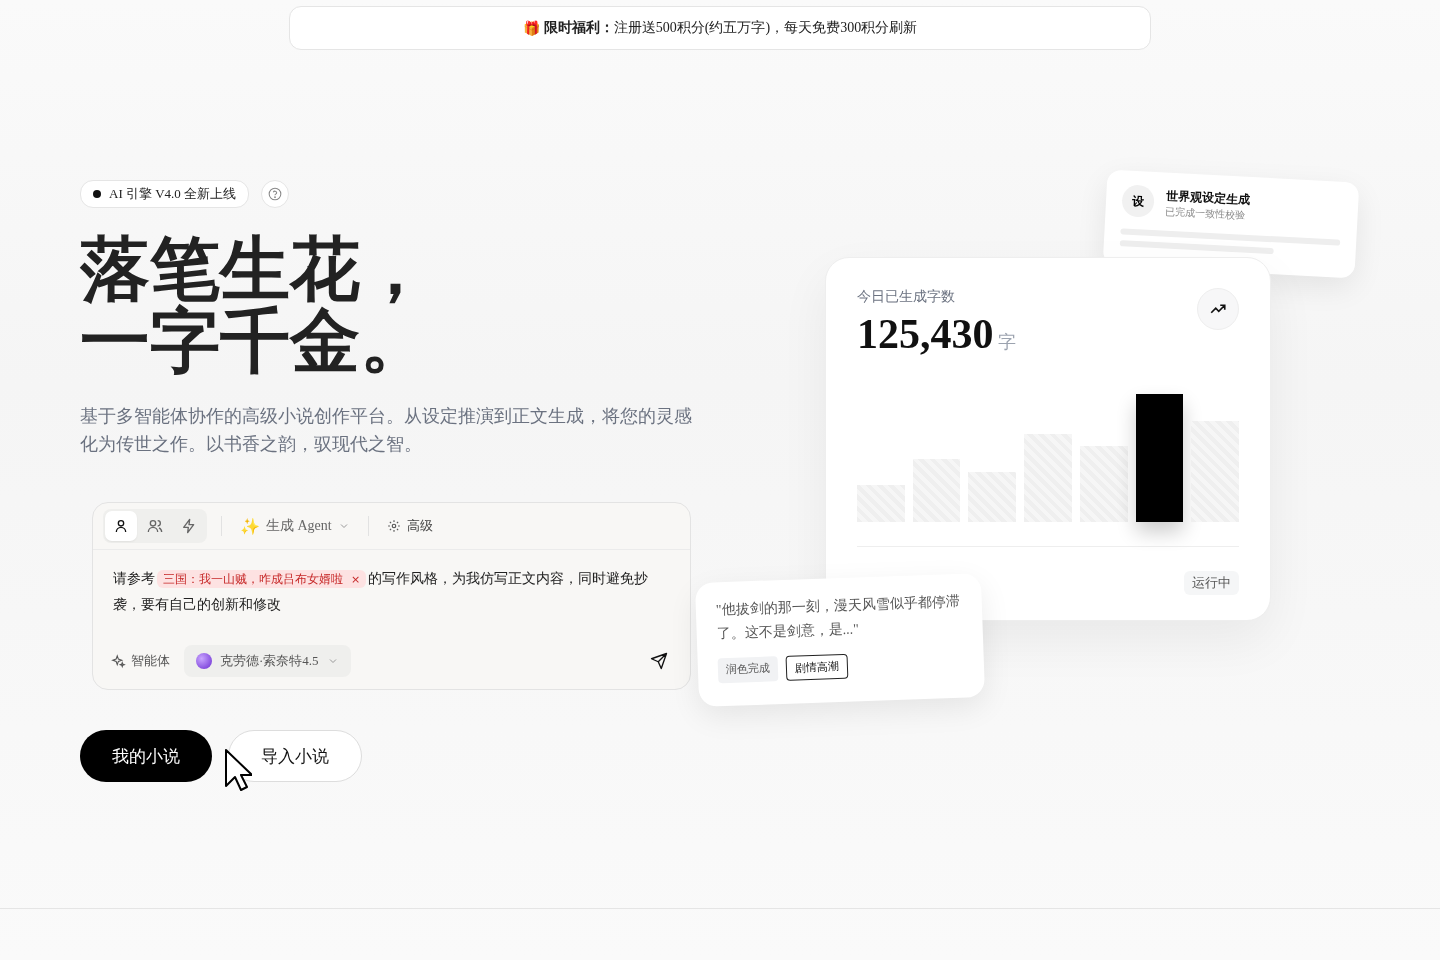 This screenshot has width=1440, height=960. I want to click on prompt-text: 请参考 三国：我一山贼，咋成吕布女婿啦 × 的写作风格，为我仿写正文内容，同时避免抄袭，要有自己的创新和修改, so click(391, 597).